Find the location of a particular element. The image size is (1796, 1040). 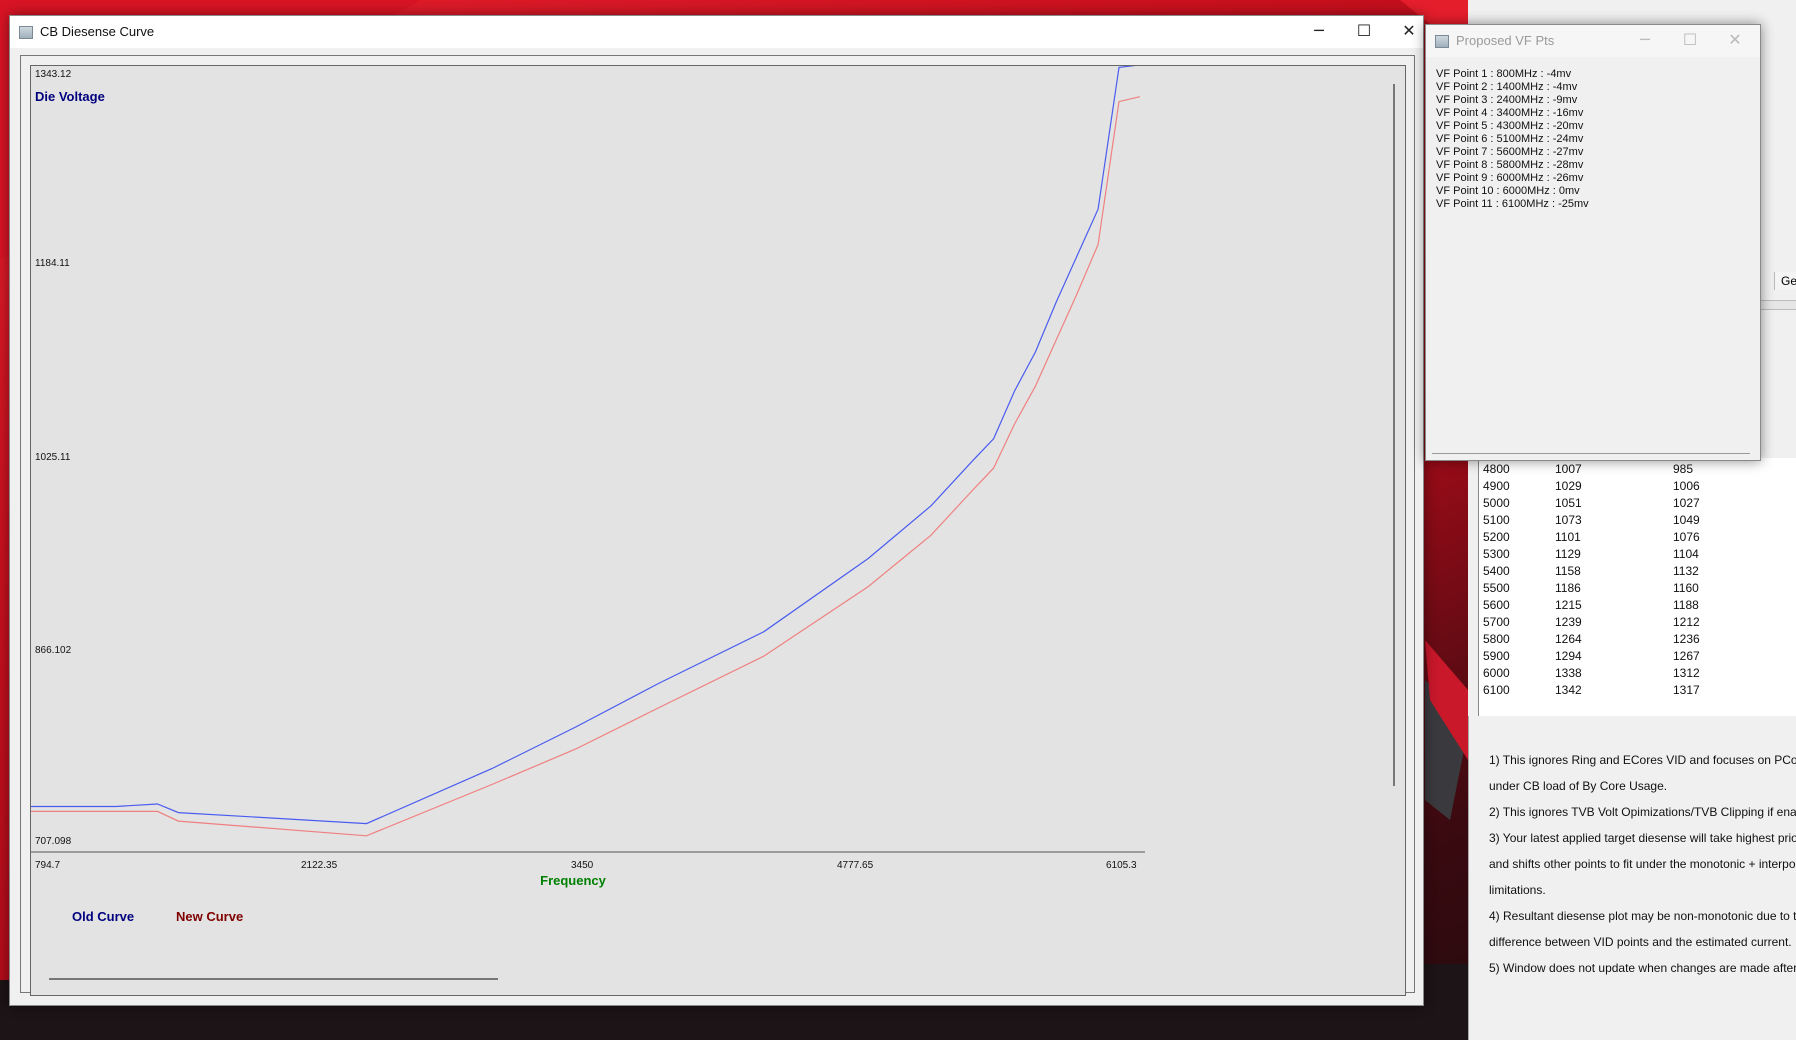

table-cell: 5400 is located at coordinates (1496, 571).